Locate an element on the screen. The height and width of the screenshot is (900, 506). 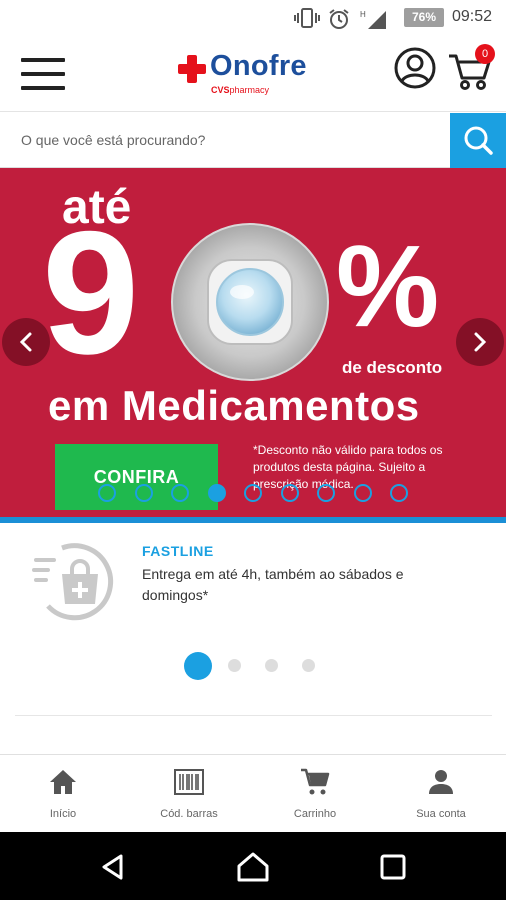
bottom-navigation: Início Cód. barras Carrinho Sua conta is located at coordinates (253, 793).